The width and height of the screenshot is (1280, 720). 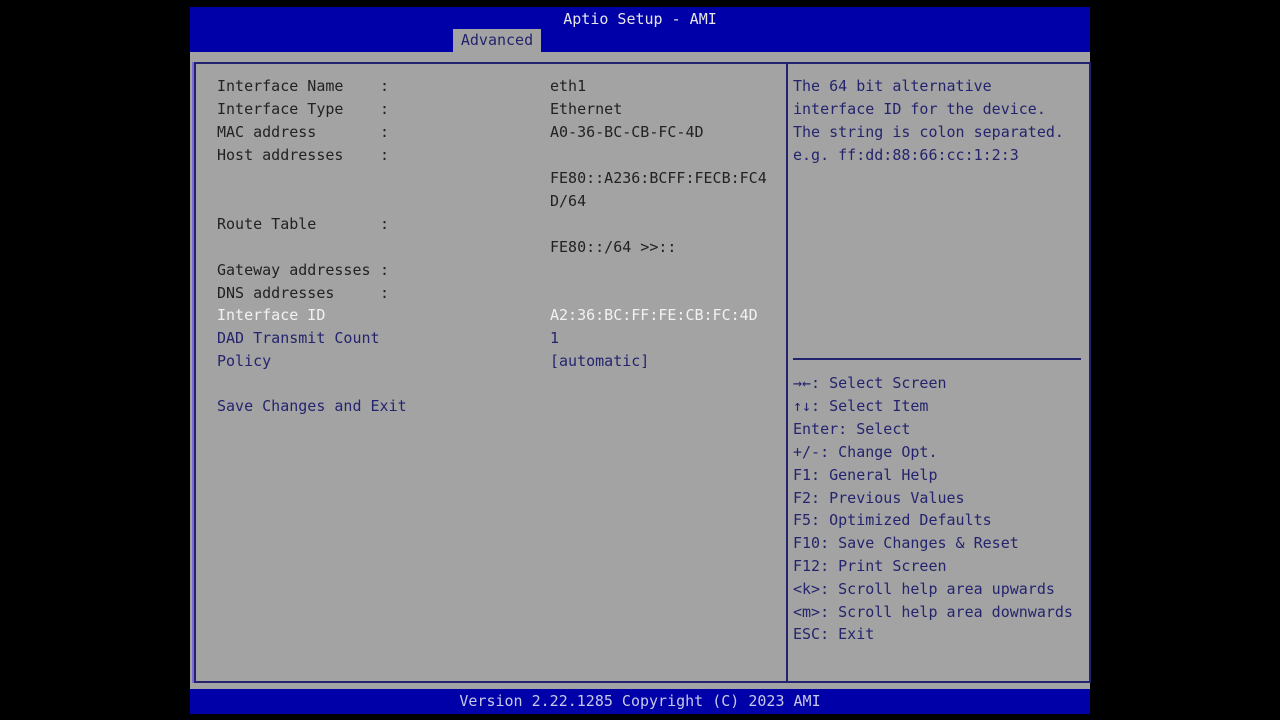 I want to click on key-hint-f12: F12: Print Screen, so click(x=870, y=566).